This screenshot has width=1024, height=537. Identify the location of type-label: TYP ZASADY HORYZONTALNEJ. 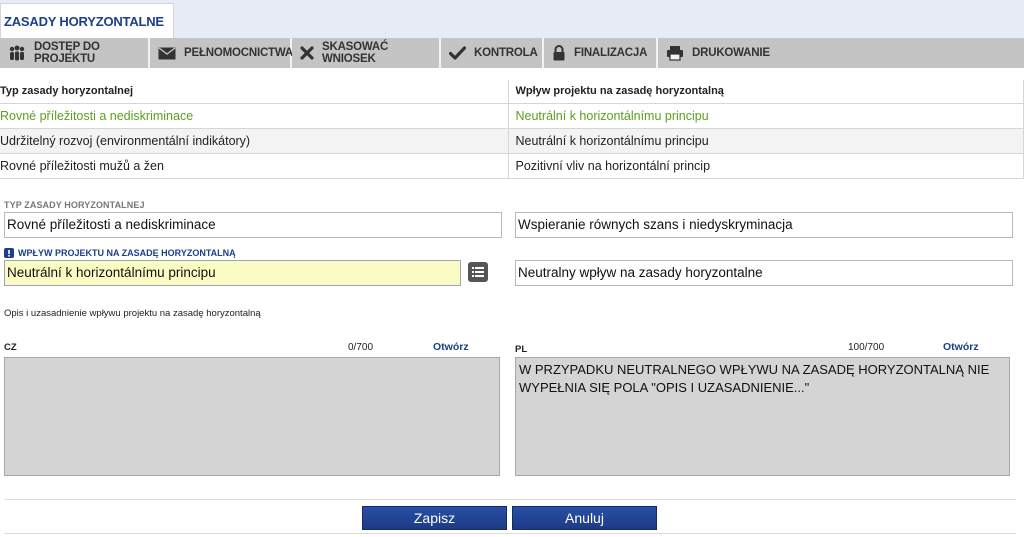
(74, 205).